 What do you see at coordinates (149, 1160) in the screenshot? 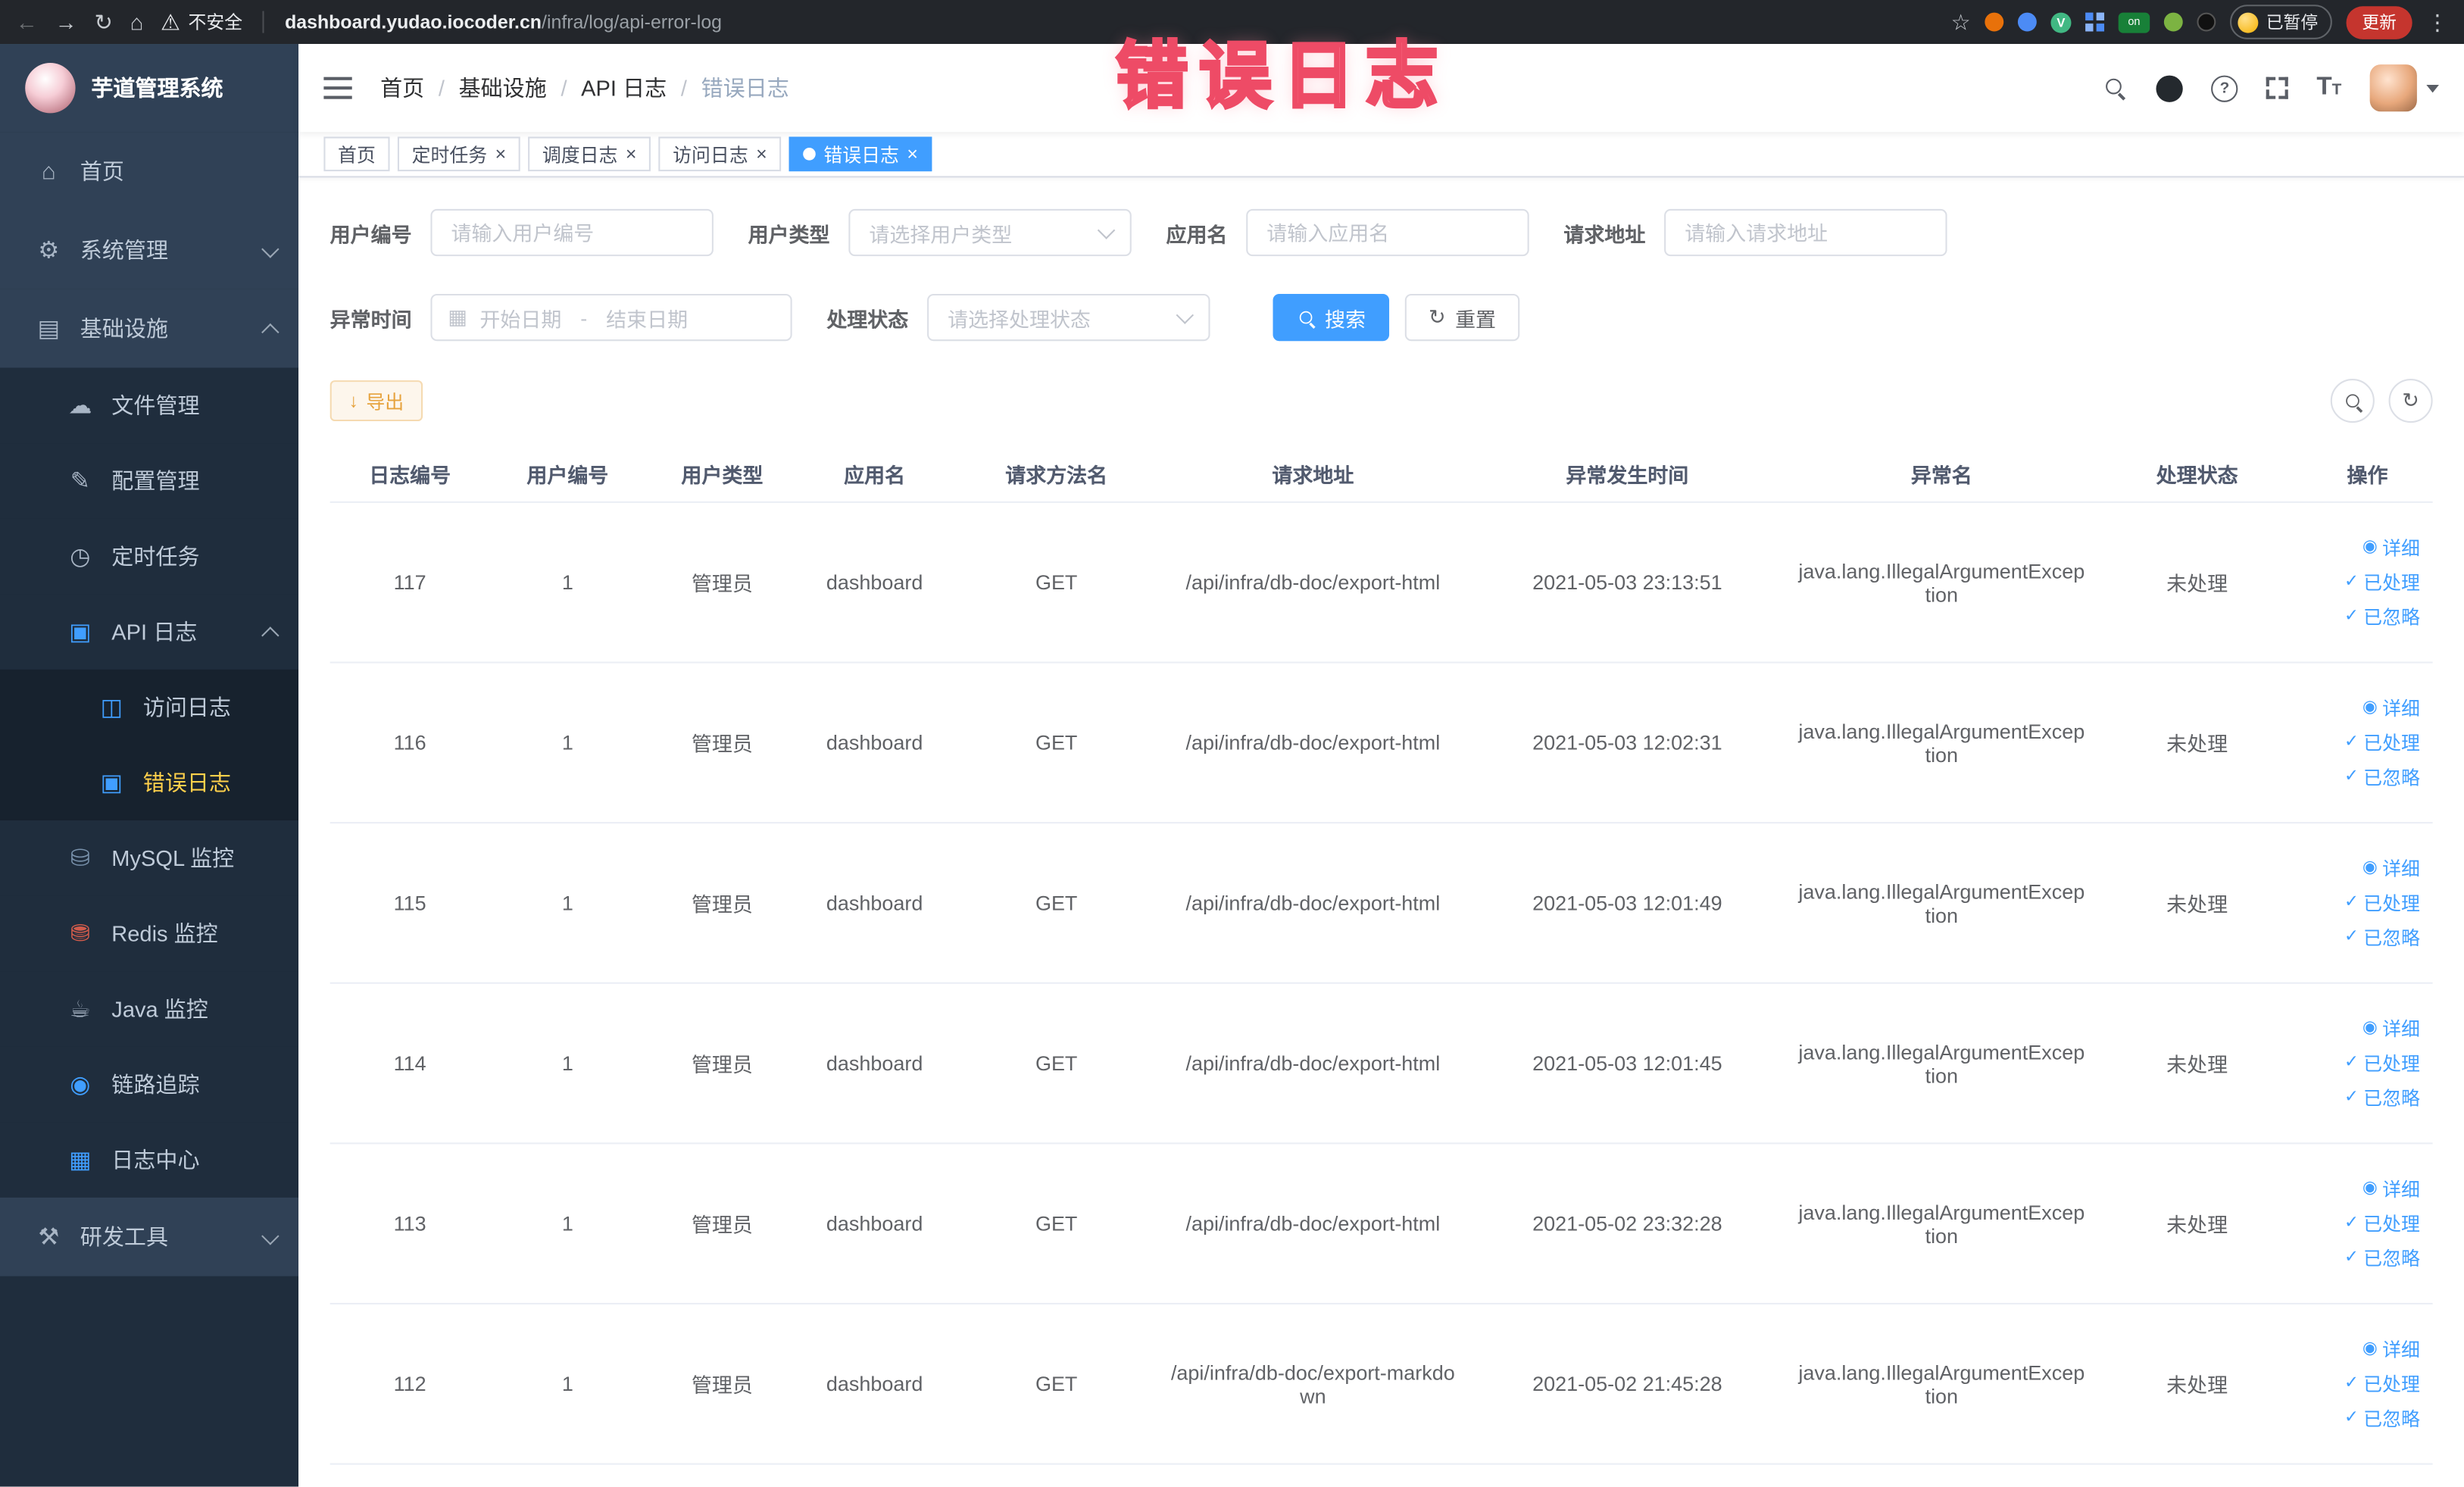
I see `sidebar-item-log-center: 日志中心` at bounding box center [149, 1160].